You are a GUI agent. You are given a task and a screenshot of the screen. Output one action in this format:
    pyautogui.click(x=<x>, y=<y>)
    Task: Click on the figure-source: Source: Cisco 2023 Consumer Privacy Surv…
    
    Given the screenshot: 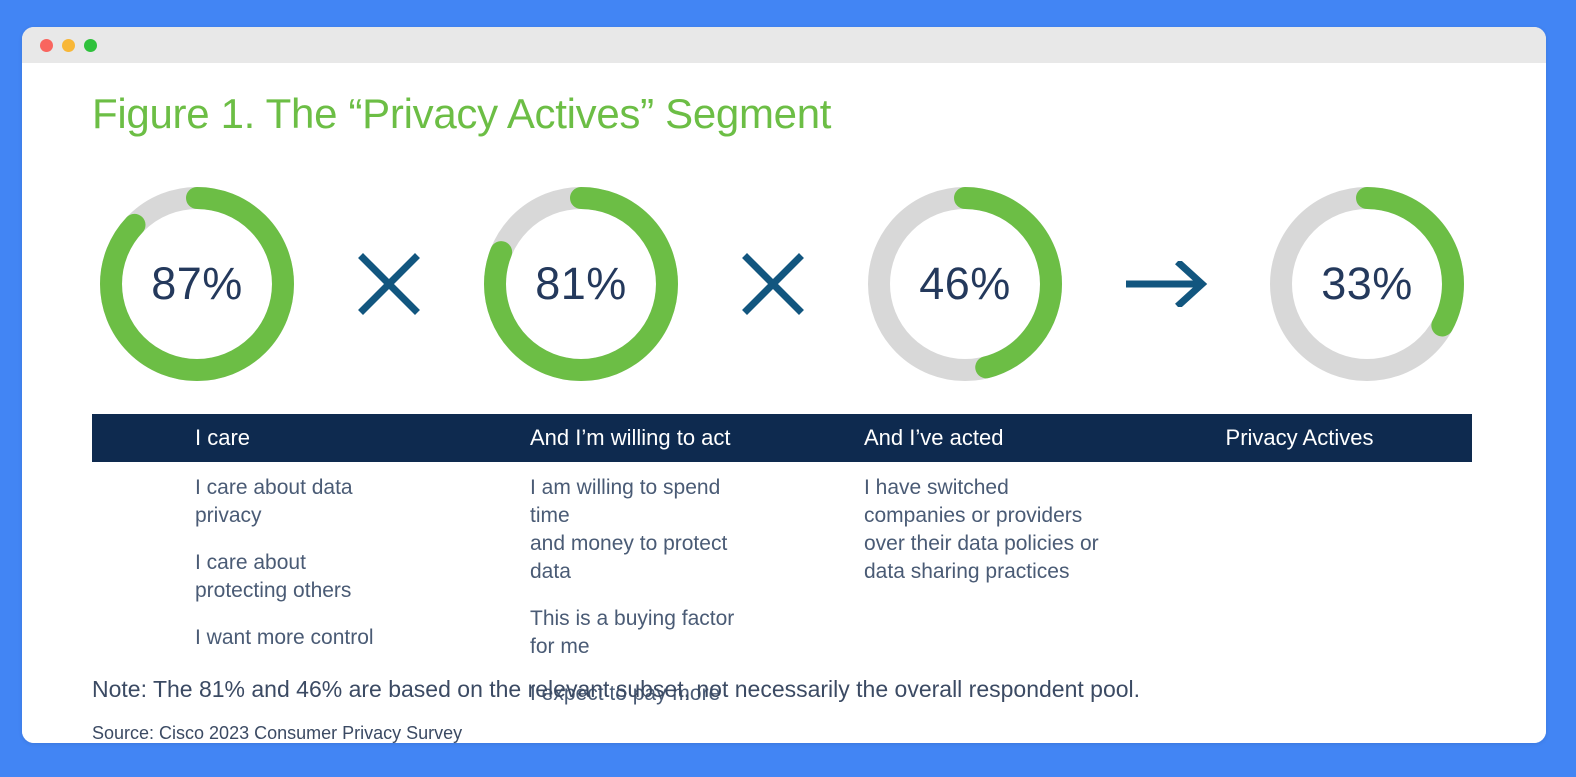 What is the action you would take?
    pyautogui.click(x=277, y=733)
    